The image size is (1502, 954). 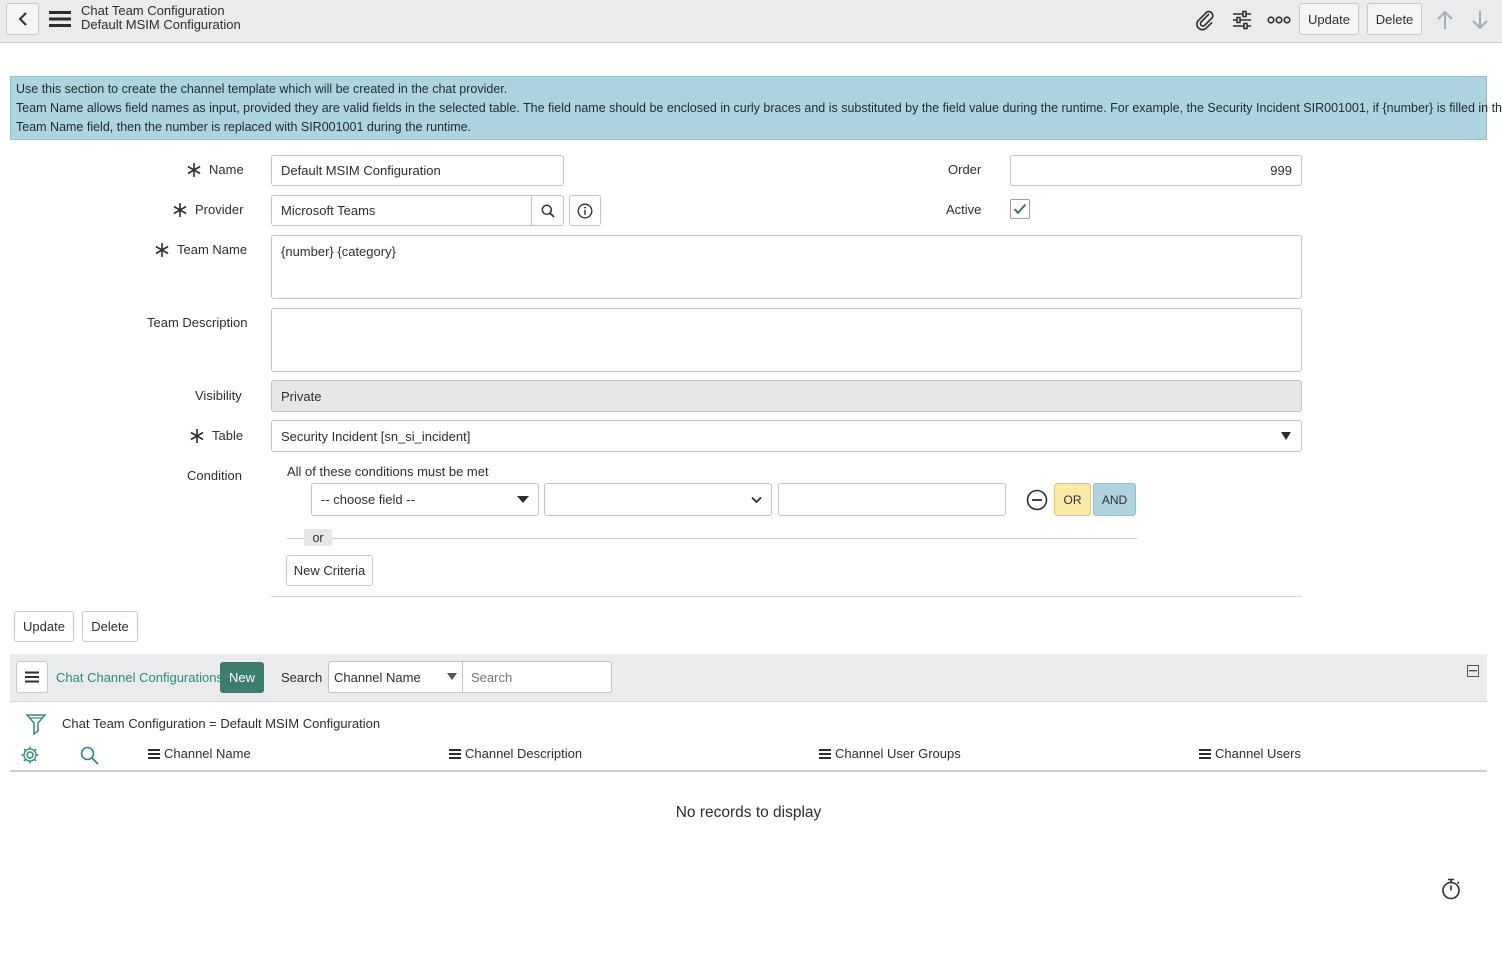 I want to click on search-field-select: Channel Name, so click(x=395, y=677).